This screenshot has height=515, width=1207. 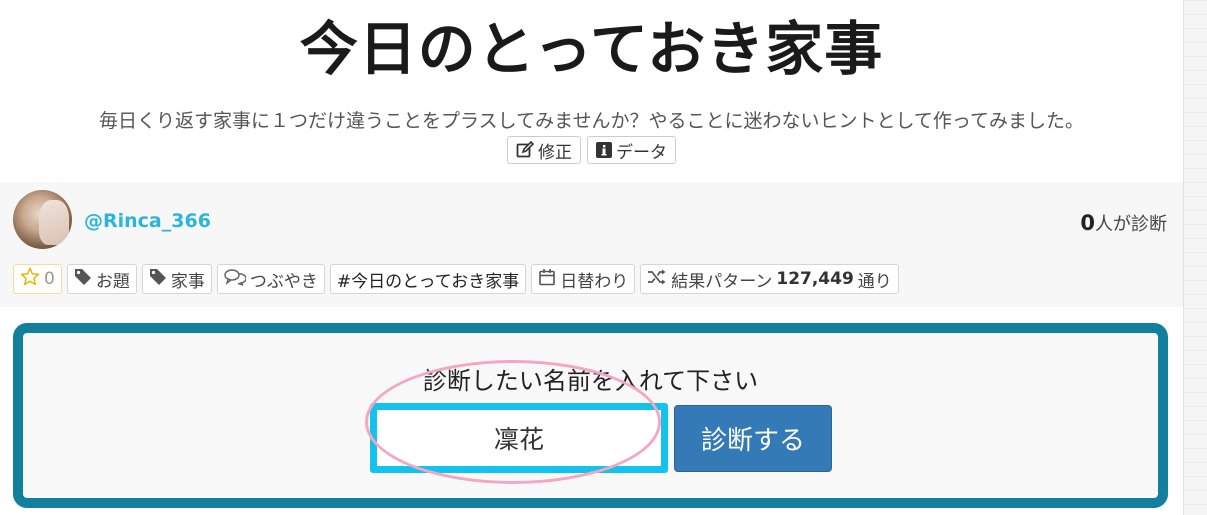 I want to click on author-handle: @Rinca_366, so click(x=147, y=221).